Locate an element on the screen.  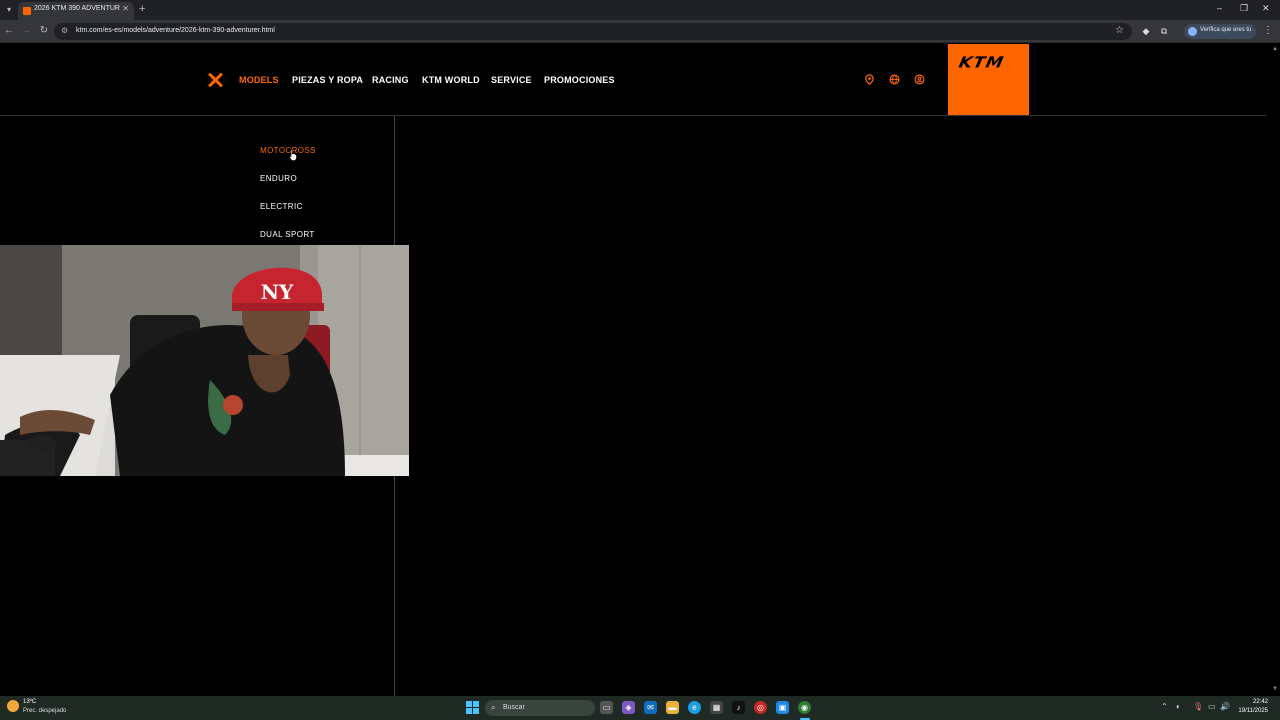
clock-time: 22:42 is located at coordinates (1258, 702).